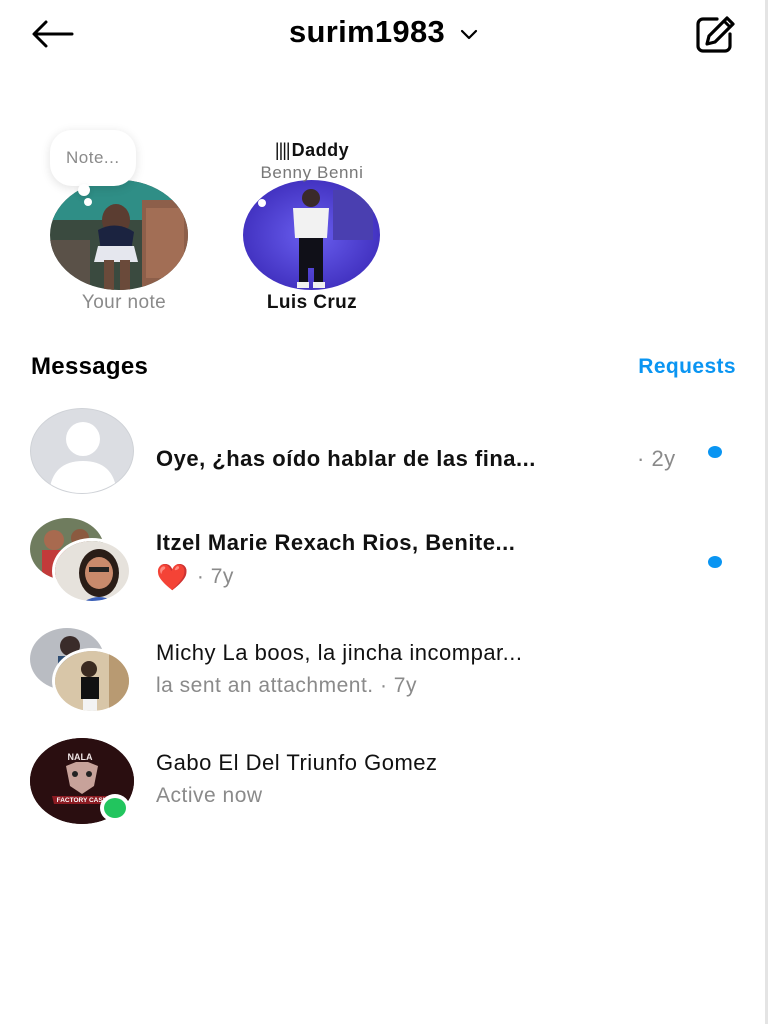 This screenshot has height=1024, width=768. What do you see at coordinates (312, 172) in the screenshot?
I see `friend-note-line2: Benny Benni` at bounding box center [312, 172].